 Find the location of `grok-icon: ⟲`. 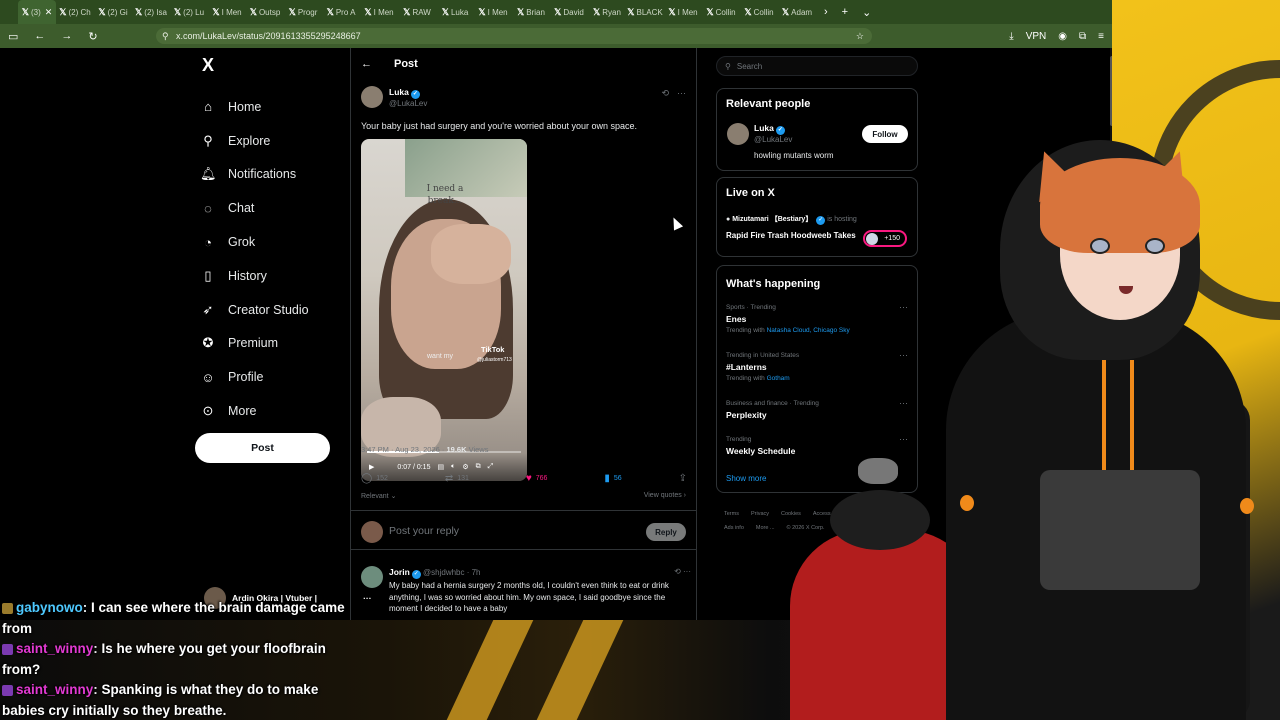

grok-icon: ⟲ is located at coordinates (665, 93).